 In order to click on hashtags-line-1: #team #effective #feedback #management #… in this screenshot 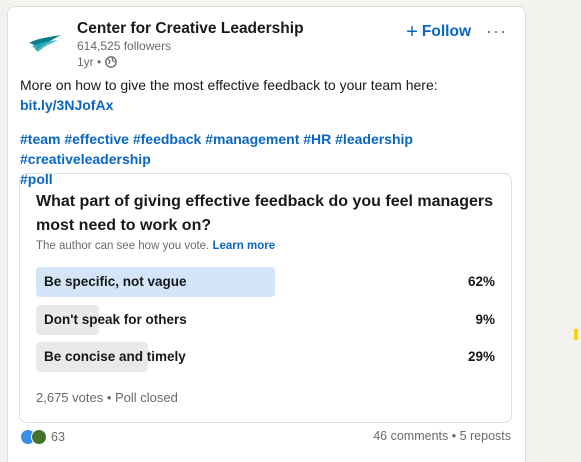, I will do `click(266, 149)`.